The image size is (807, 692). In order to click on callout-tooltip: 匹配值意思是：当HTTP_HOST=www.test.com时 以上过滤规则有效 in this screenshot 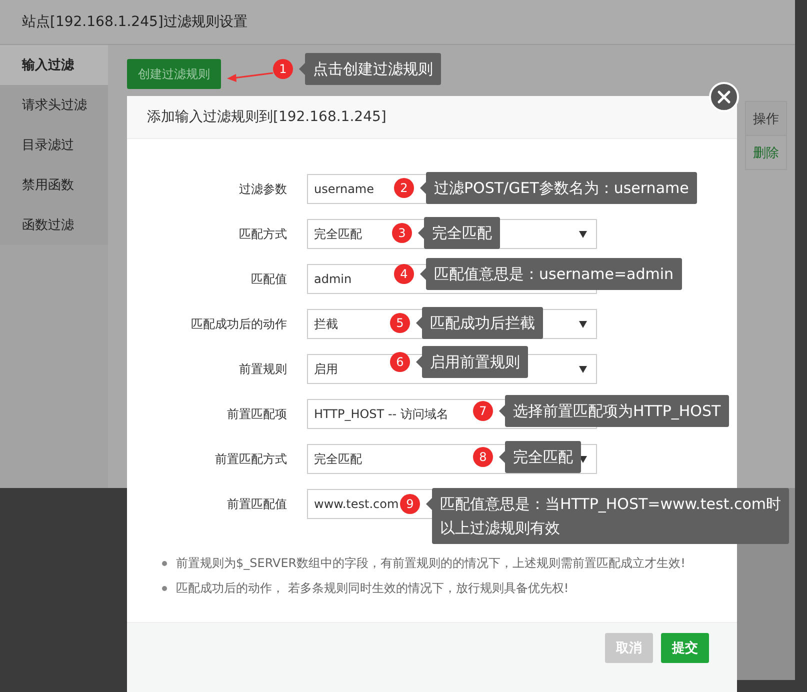, I will do `click(611, 516)`.